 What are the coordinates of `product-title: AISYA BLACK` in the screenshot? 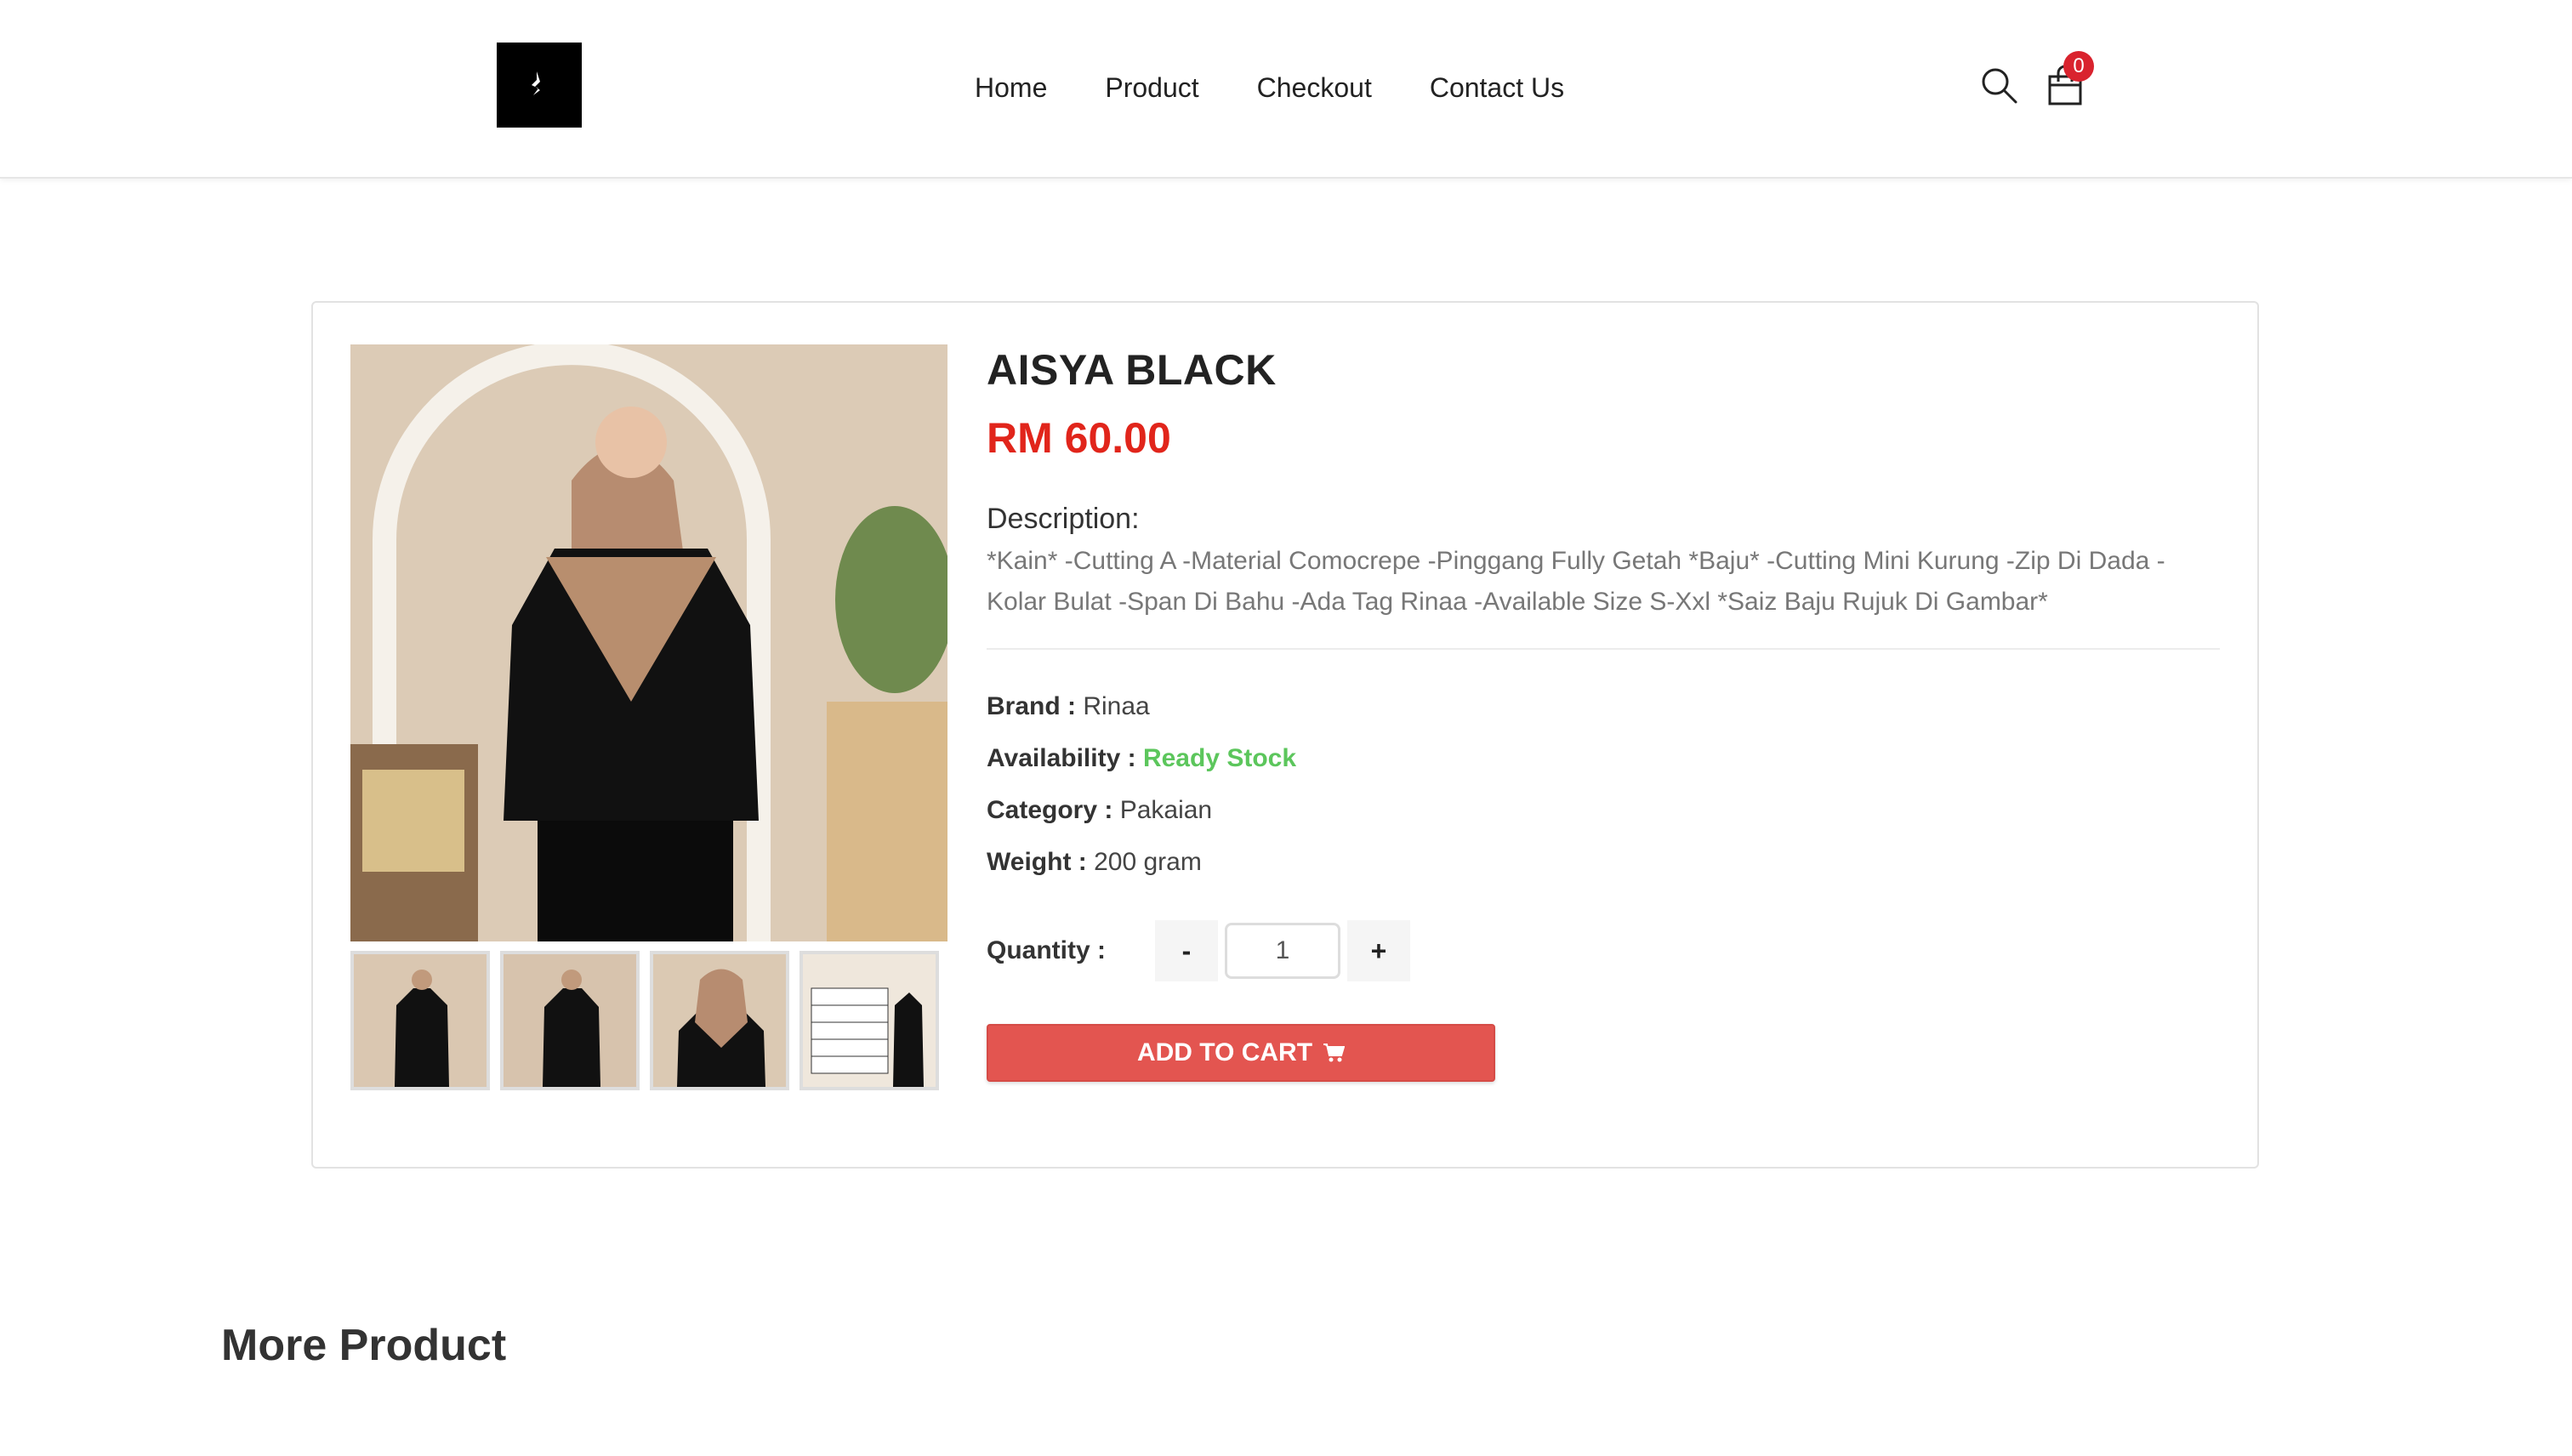 It's located at (1132, 370).